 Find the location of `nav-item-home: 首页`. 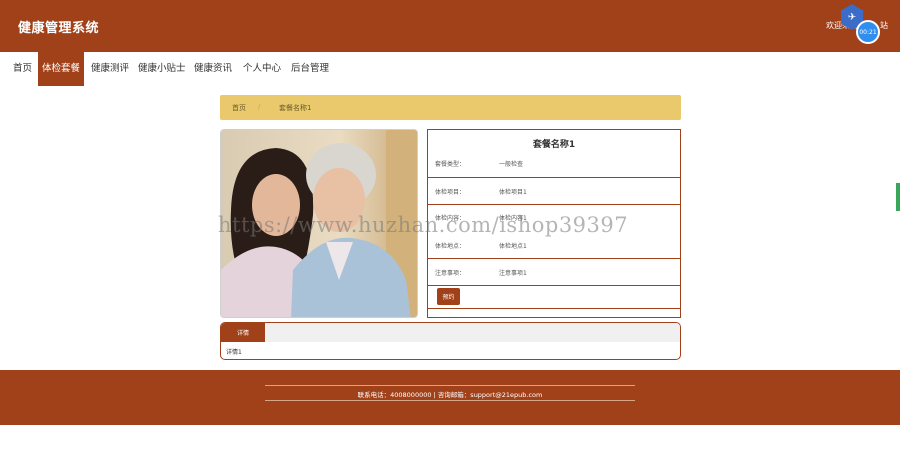

nav-item-home: 首页 is located at coordinates (22, 69).